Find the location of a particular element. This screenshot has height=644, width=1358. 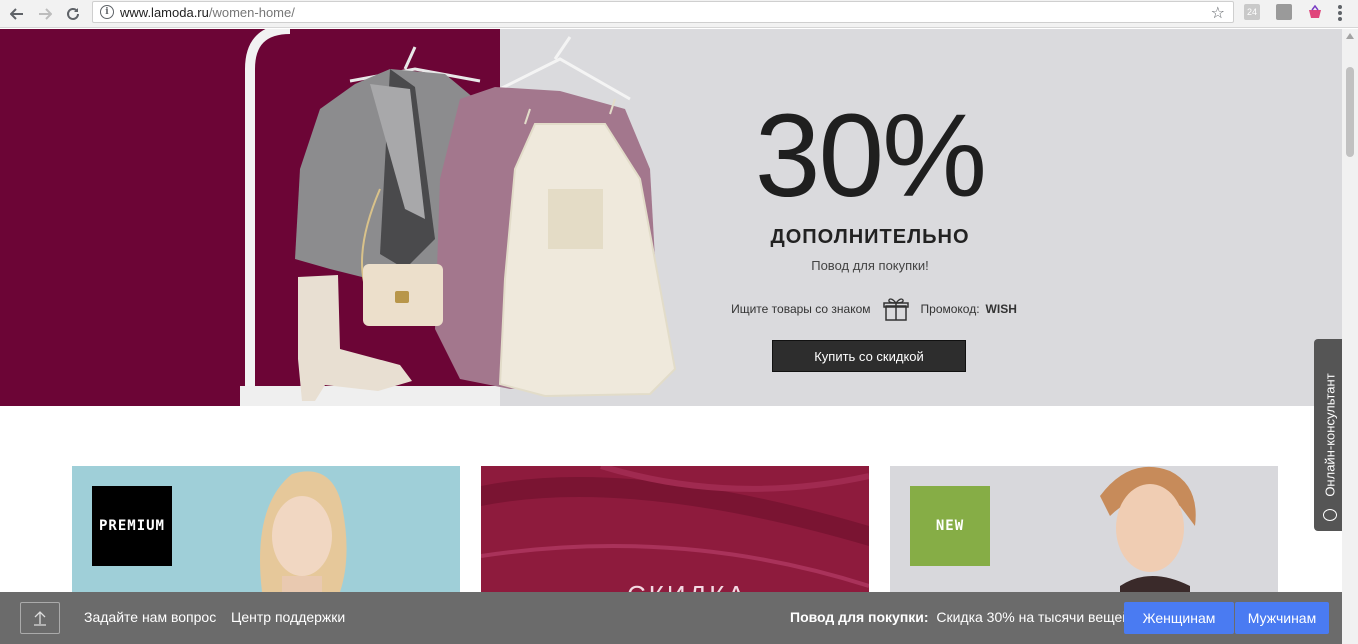

buy-with-discount-button: Купить со скидкой is located at coordinates (869, 356).